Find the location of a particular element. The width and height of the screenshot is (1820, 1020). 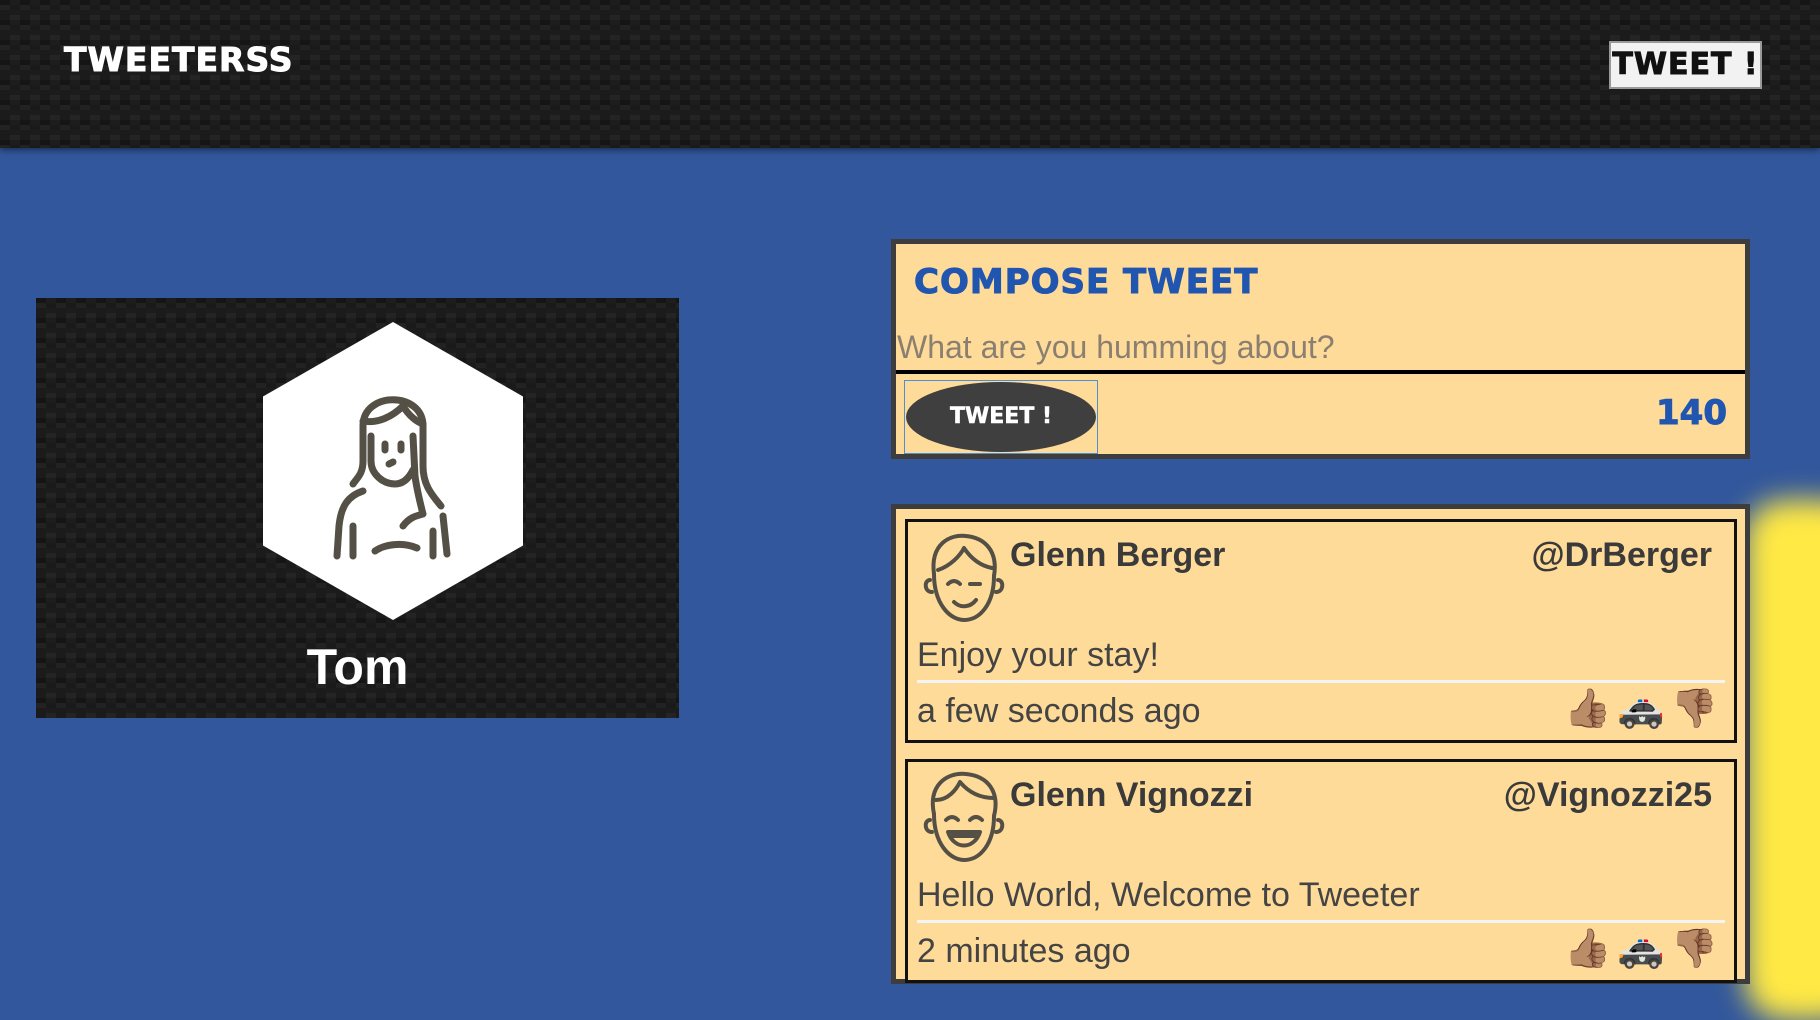

compose-submit-button: TWEET ! is located at coordinates (1001, 417).